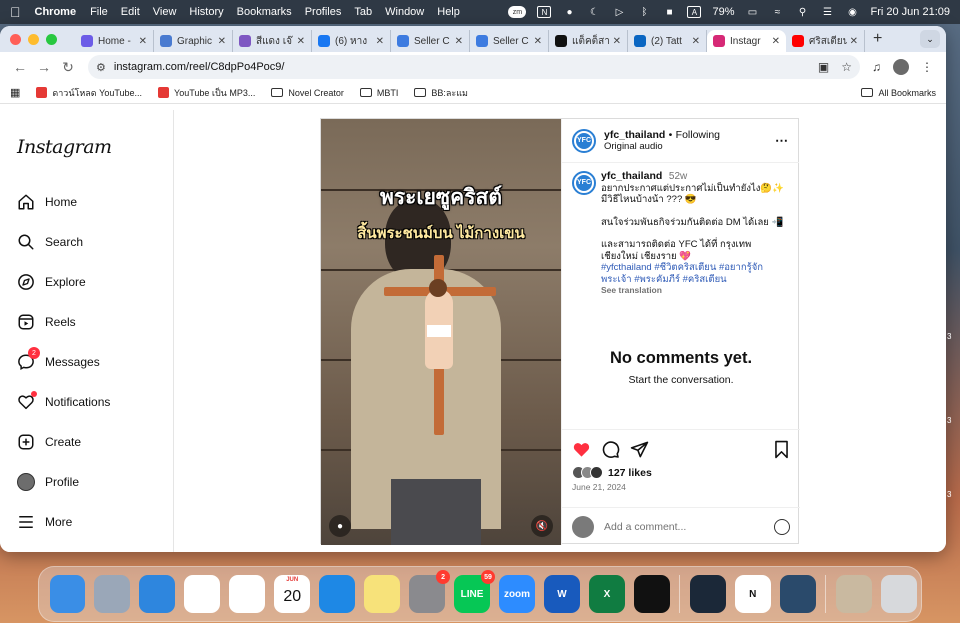 The width and height of the screenshot is (960, 623). I want to click on bookmark-folder: MBTI, so click(378, 93).